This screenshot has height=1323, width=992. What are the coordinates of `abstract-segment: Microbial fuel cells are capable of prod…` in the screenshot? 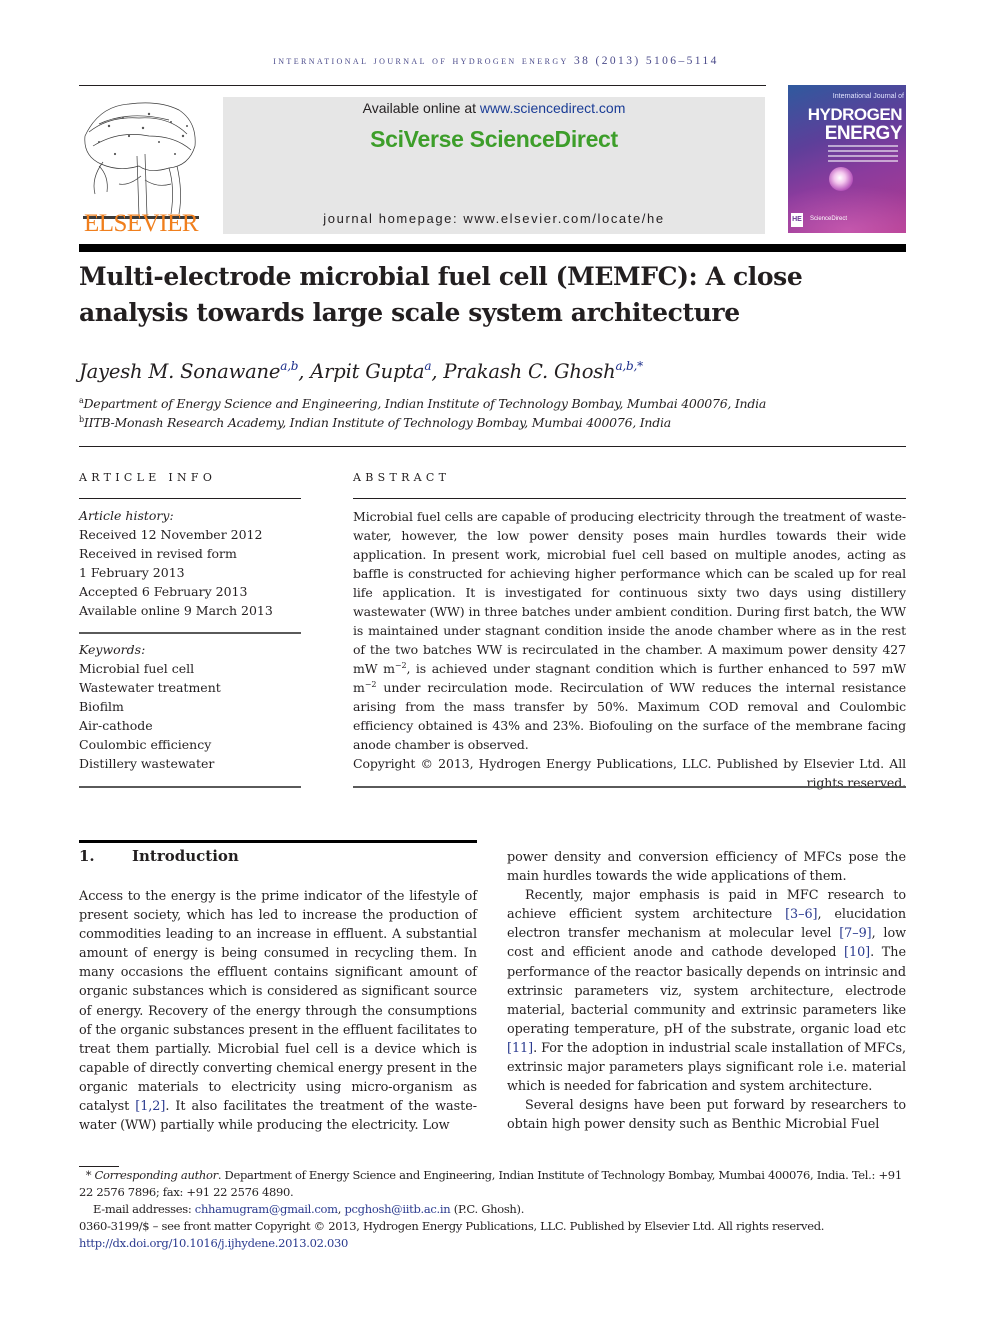 It's located at (629, 592).